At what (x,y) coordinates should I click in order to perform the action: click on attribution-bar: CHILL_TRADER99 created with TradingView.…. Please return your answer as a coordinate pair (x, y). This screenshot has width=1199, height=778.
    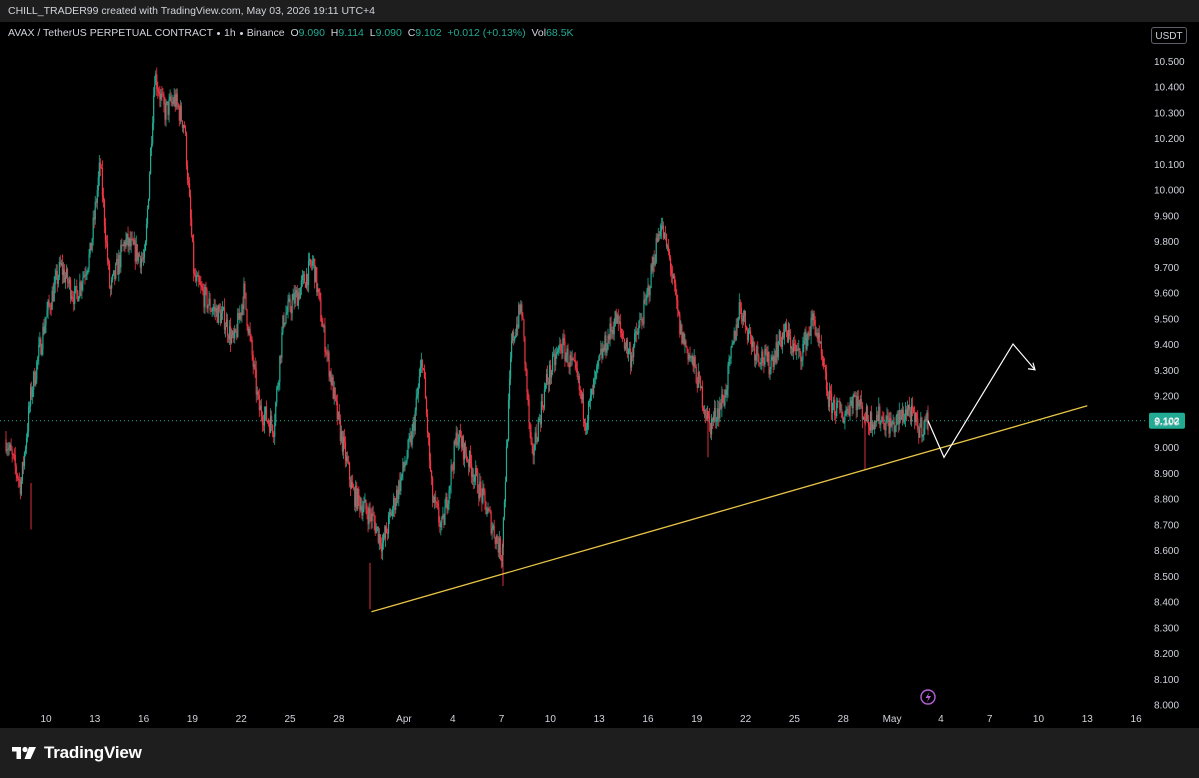
    Looking at the image, I should click on (599, 11).